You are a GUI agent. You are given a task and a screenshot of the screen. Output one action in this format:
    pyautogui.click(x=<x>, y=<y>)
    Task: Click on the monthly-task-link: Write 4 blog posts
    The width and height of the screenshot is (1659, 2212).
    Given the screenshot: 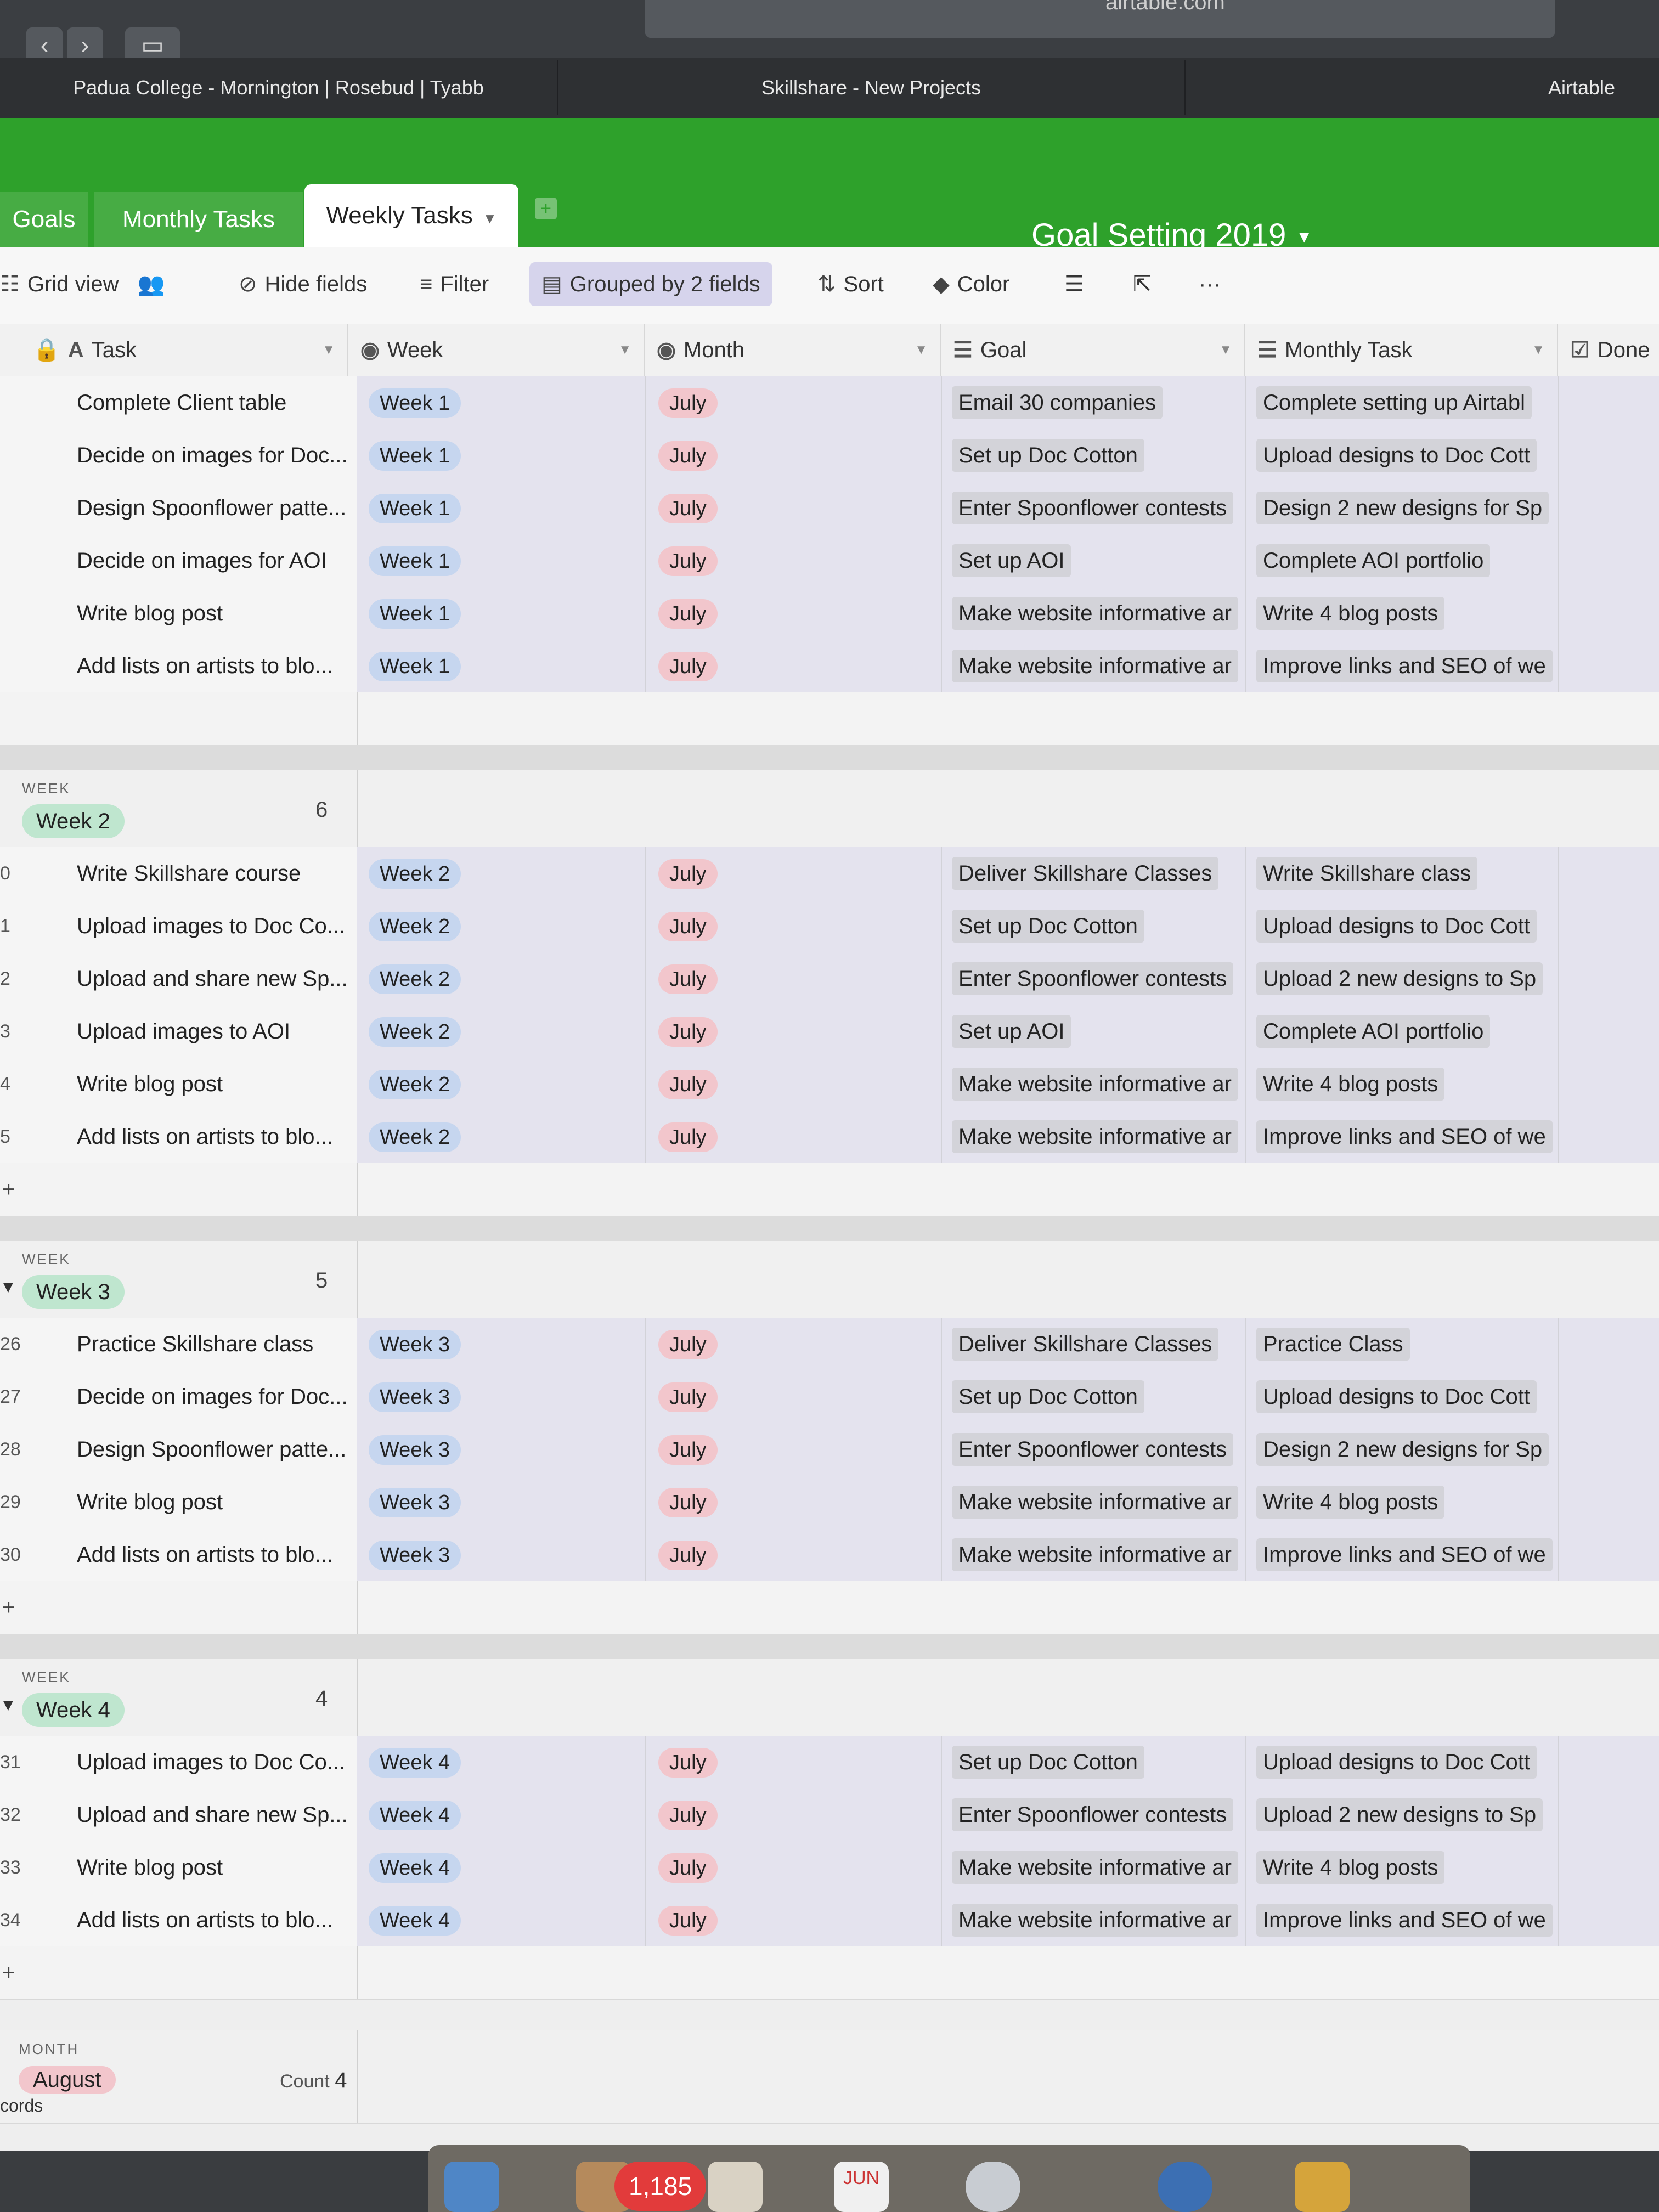 What is the action you would take?
    pyautogui.click(x=1351, y=1868)
    